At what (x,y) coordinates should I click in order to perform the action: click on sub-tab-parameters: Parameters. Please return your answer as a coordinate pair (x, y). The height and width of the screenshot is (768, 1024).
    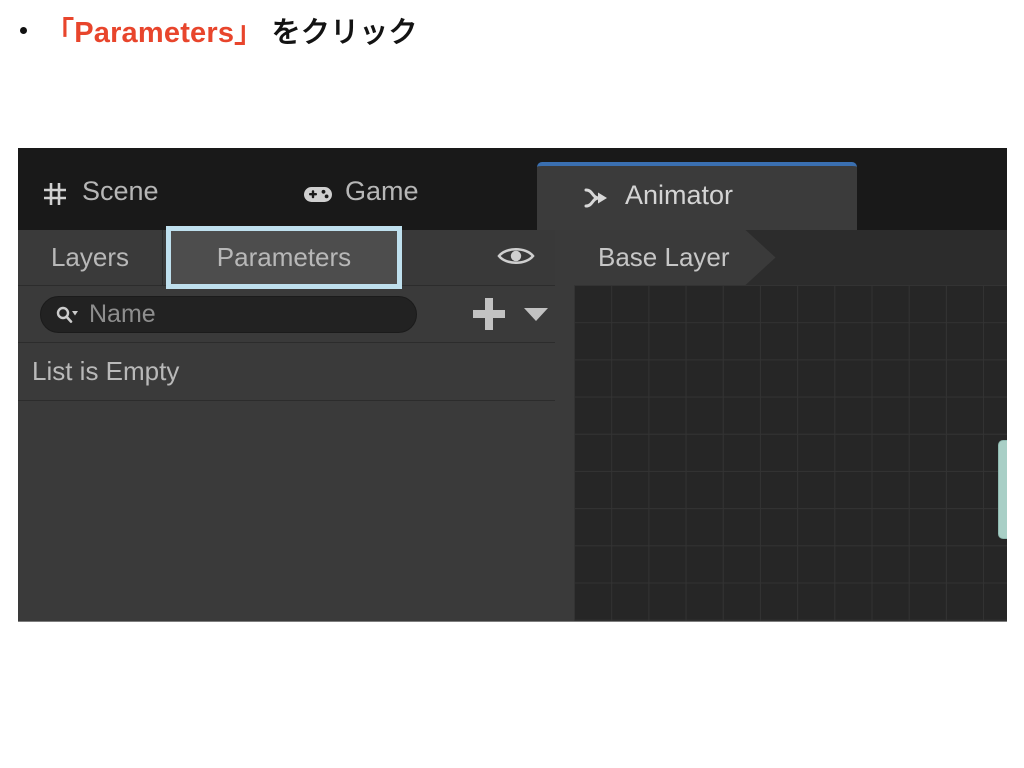
    Looking at the image, I should click on (284, 257).